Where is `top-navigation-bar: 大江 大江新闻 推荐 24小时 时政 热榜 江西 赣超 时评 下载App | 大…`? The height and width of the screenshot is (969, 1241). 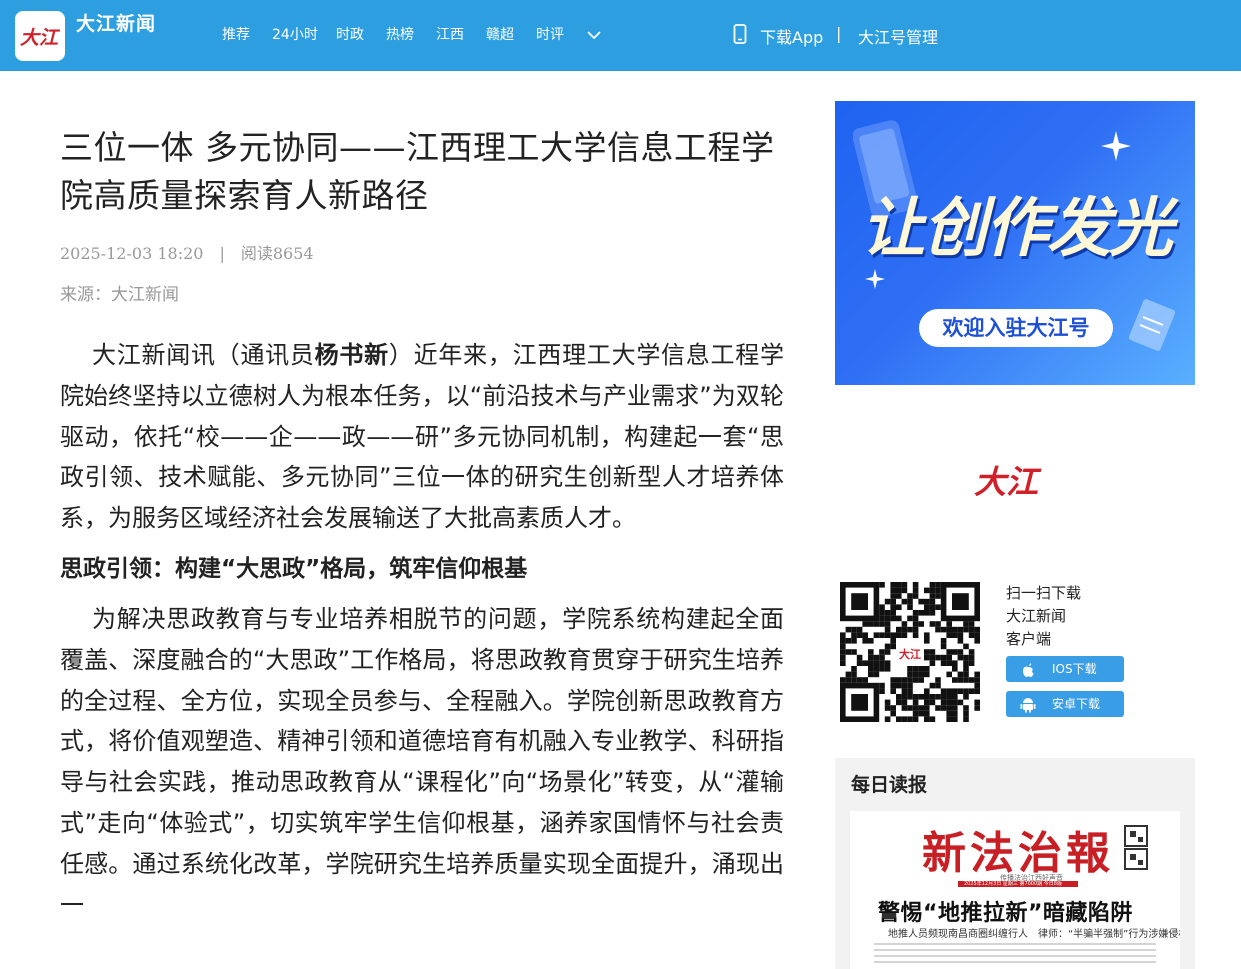
top-navigation-bar: 大江 大江新闻 推荐 24小时 时政 热榜 江西 赣超 时评 下载App | 大… is located at coordinates (620, 35).